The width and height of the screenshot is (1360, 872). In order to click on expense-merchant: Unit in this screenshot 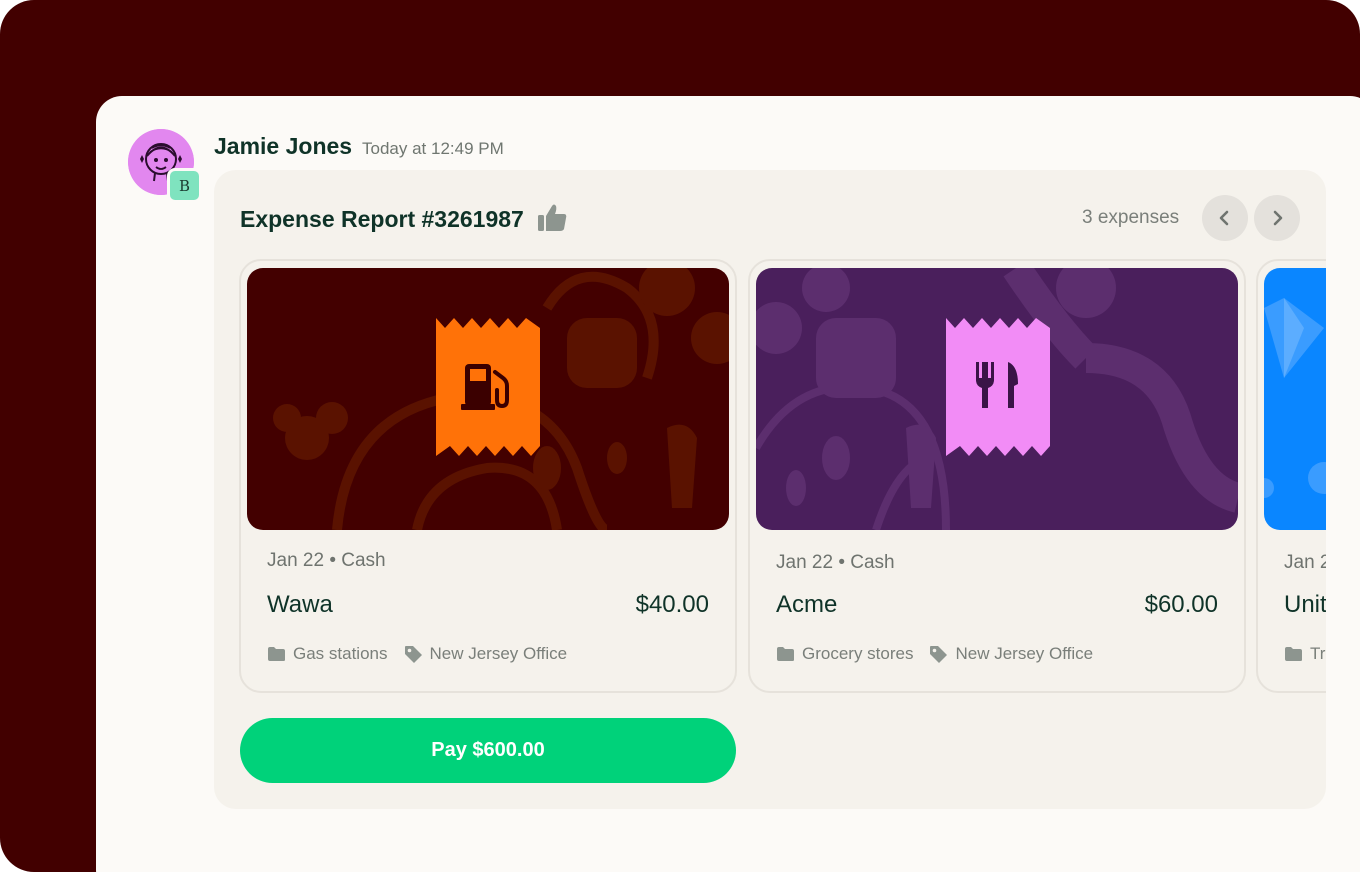, I will do `click(1305, 604)`.